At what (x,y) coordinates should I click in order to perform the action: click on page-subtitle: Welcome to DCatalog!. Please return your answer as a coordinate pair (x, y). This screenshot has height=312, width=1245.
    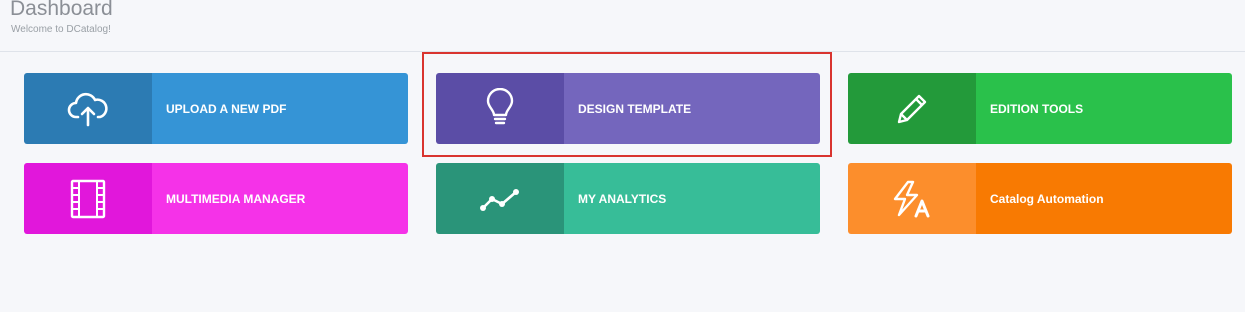
    Looking at the image, I should click on (61, 29).